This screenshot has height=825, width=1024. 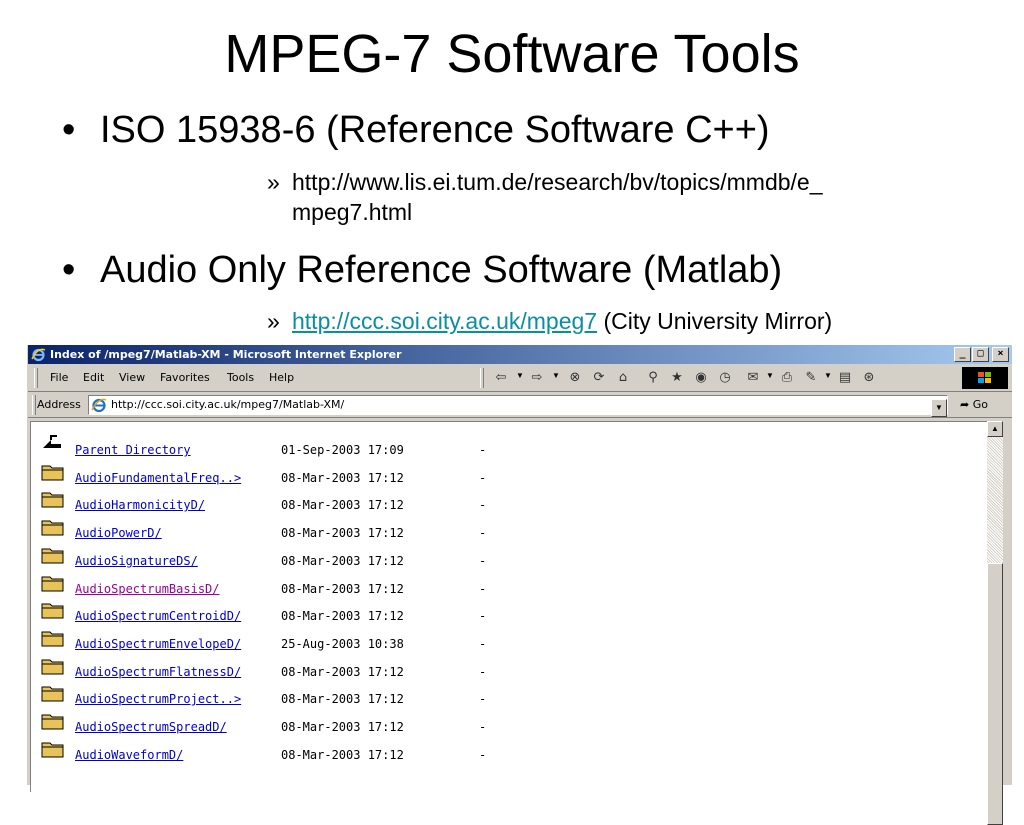 I want to click on forward-dropdown-icon: ▼, so click(x=556, y=375).